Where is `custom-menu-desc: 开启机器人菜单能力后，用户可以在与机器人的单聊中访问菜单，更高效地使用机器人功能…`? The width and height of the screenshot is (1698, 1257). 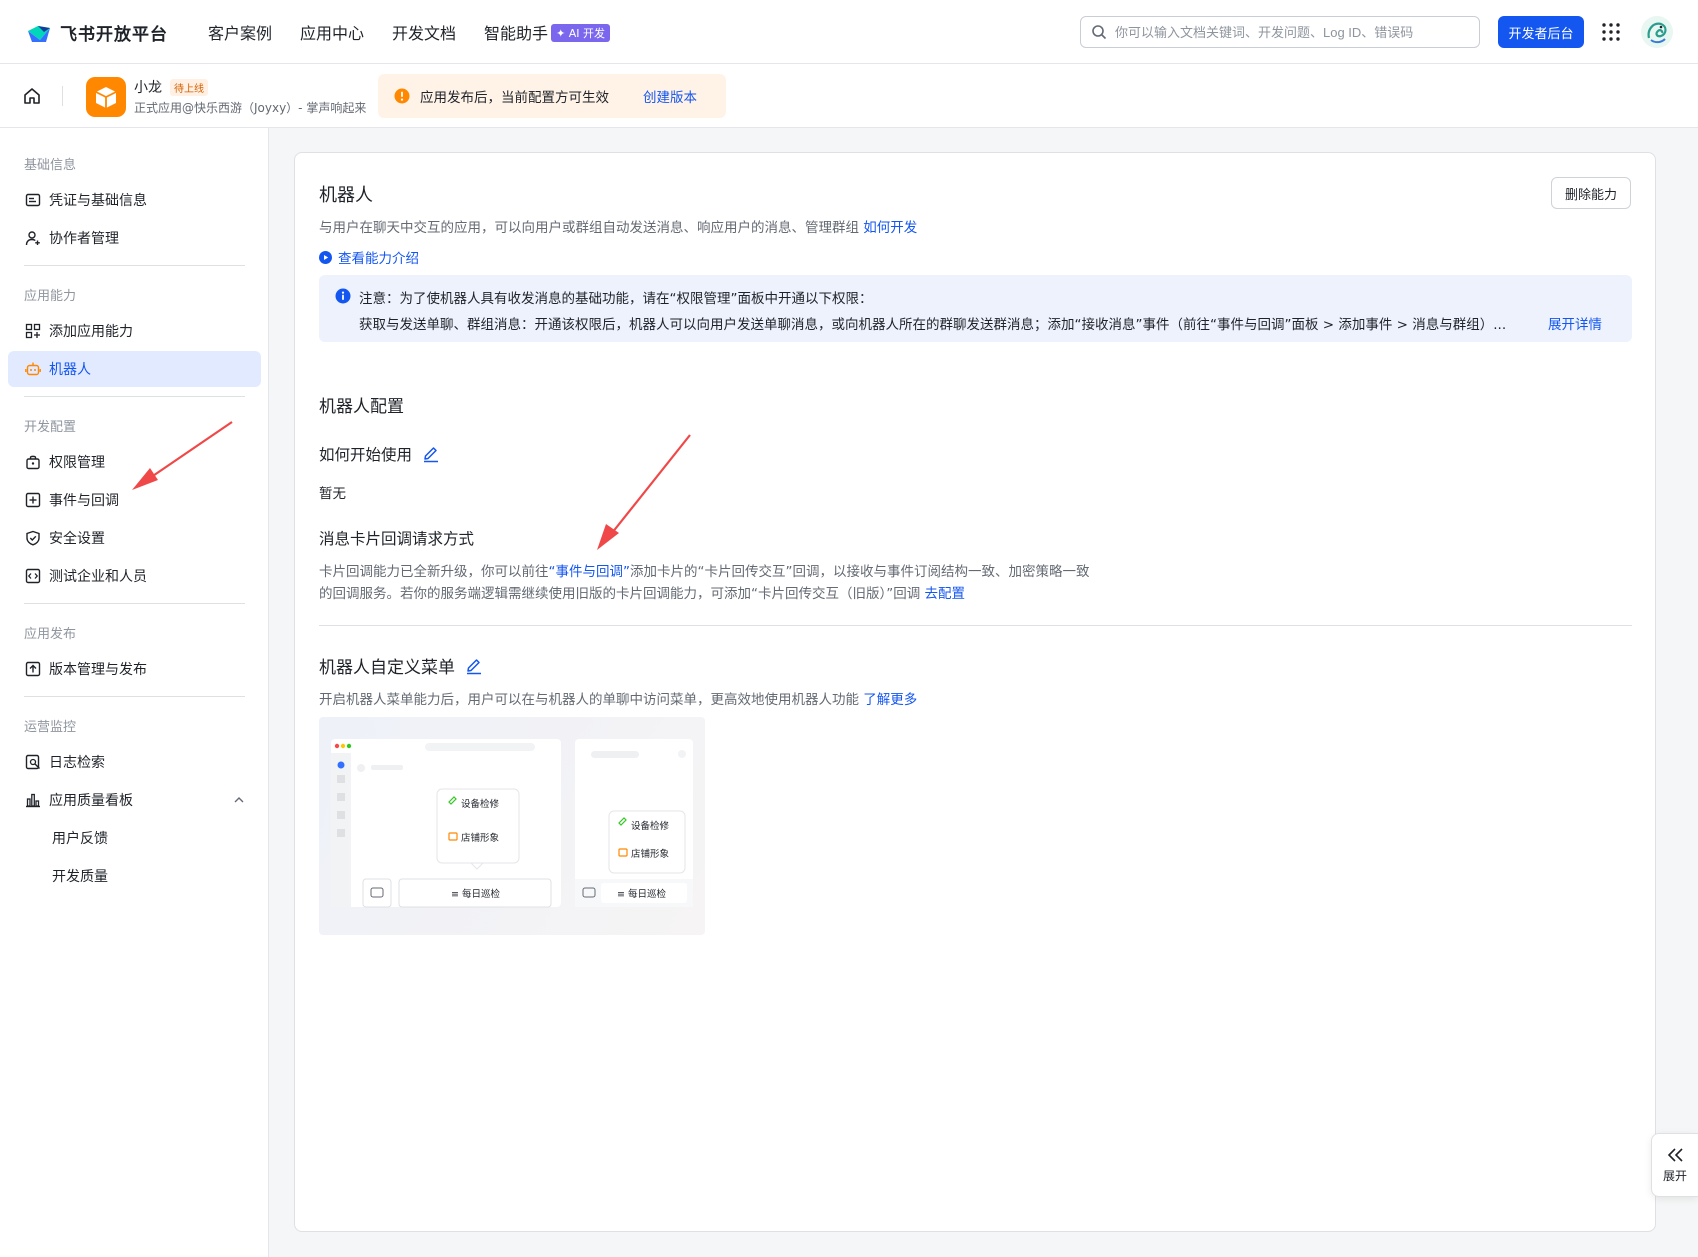
custom-menu-desc: 开启机器人菜单能力后，用户可以在与机器人的单聊中访问菜单，更高效地使用机器人功能… is located at coordinates (618, 698).